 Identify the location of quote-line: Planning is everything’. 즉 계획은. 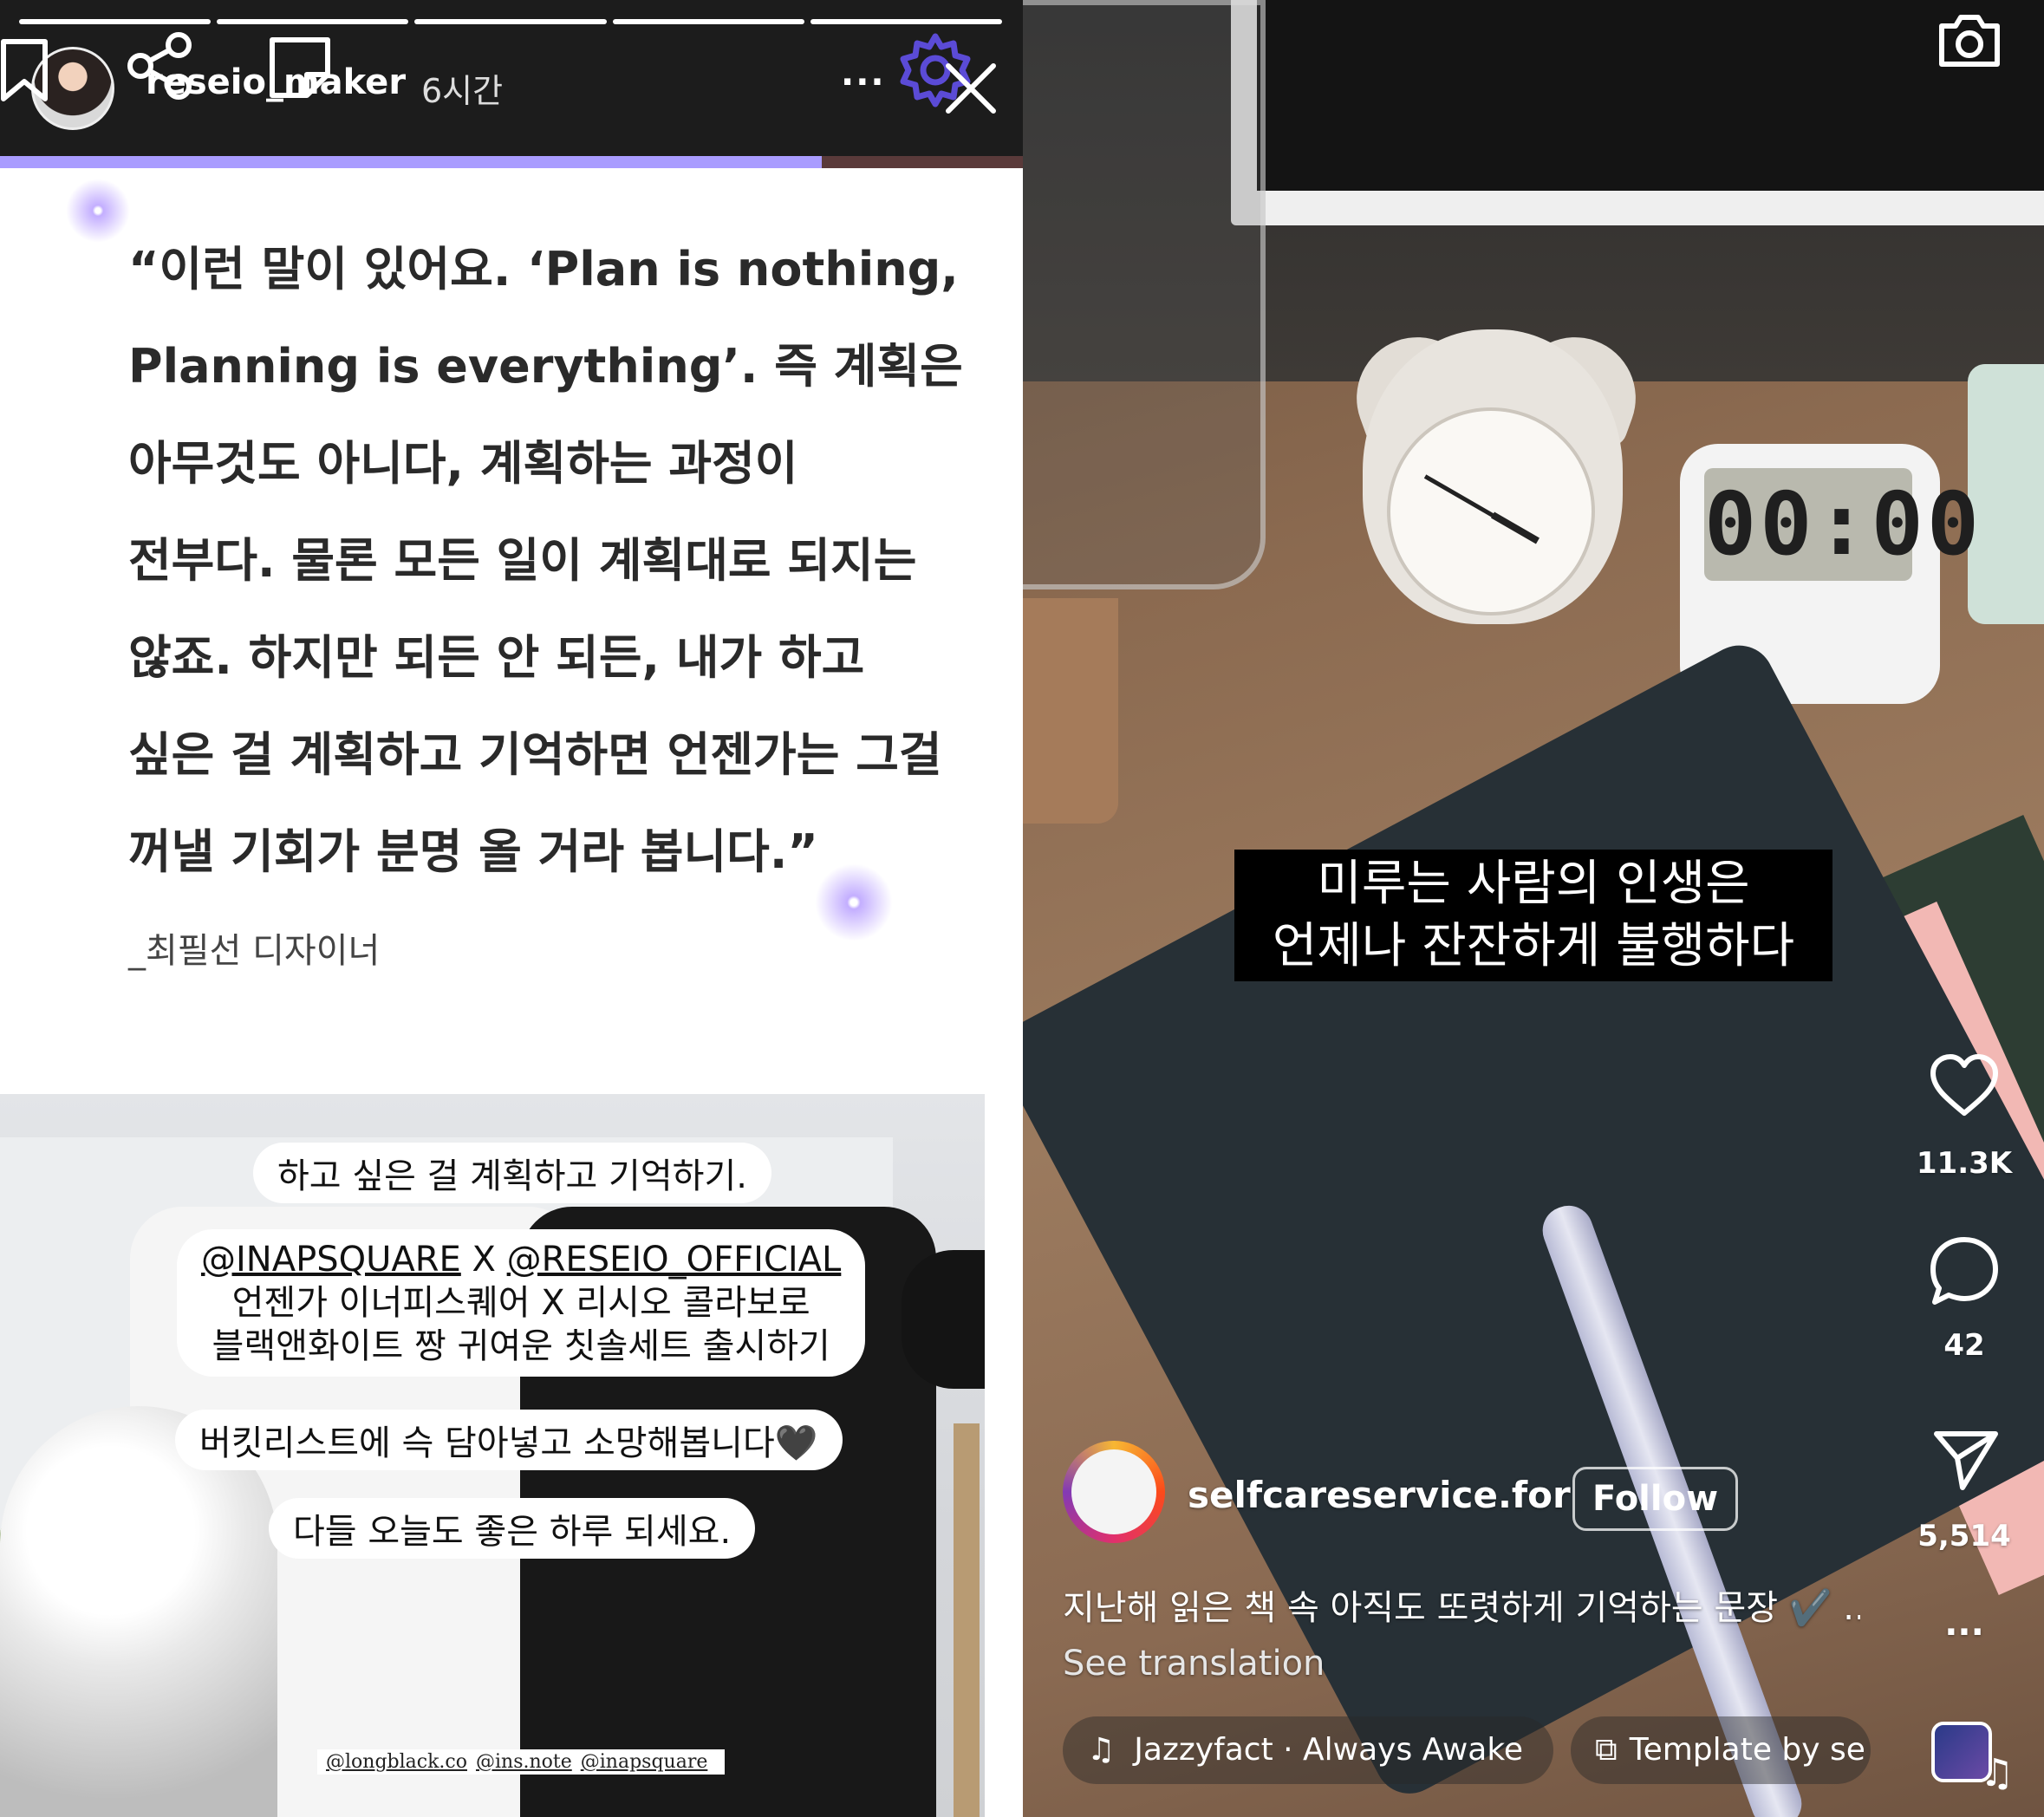
(545, 366).